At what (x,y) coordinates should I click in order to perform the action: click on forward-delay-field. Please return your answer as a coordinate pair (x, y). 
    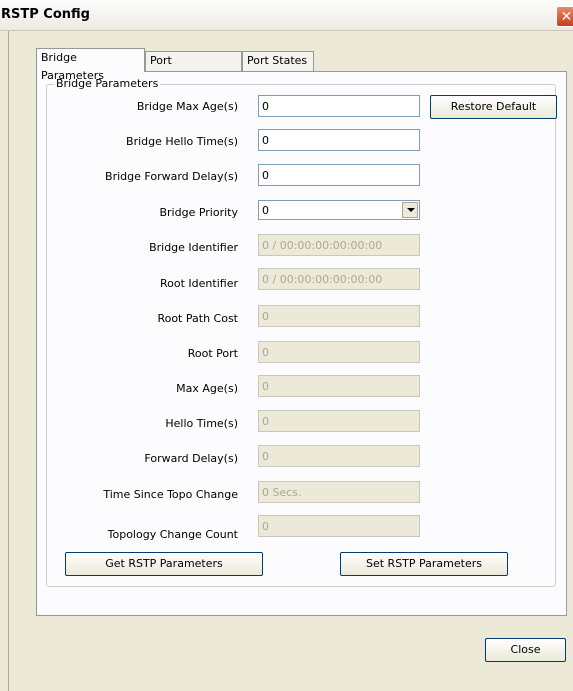
    Looking at the image, I should click on (339, 456).